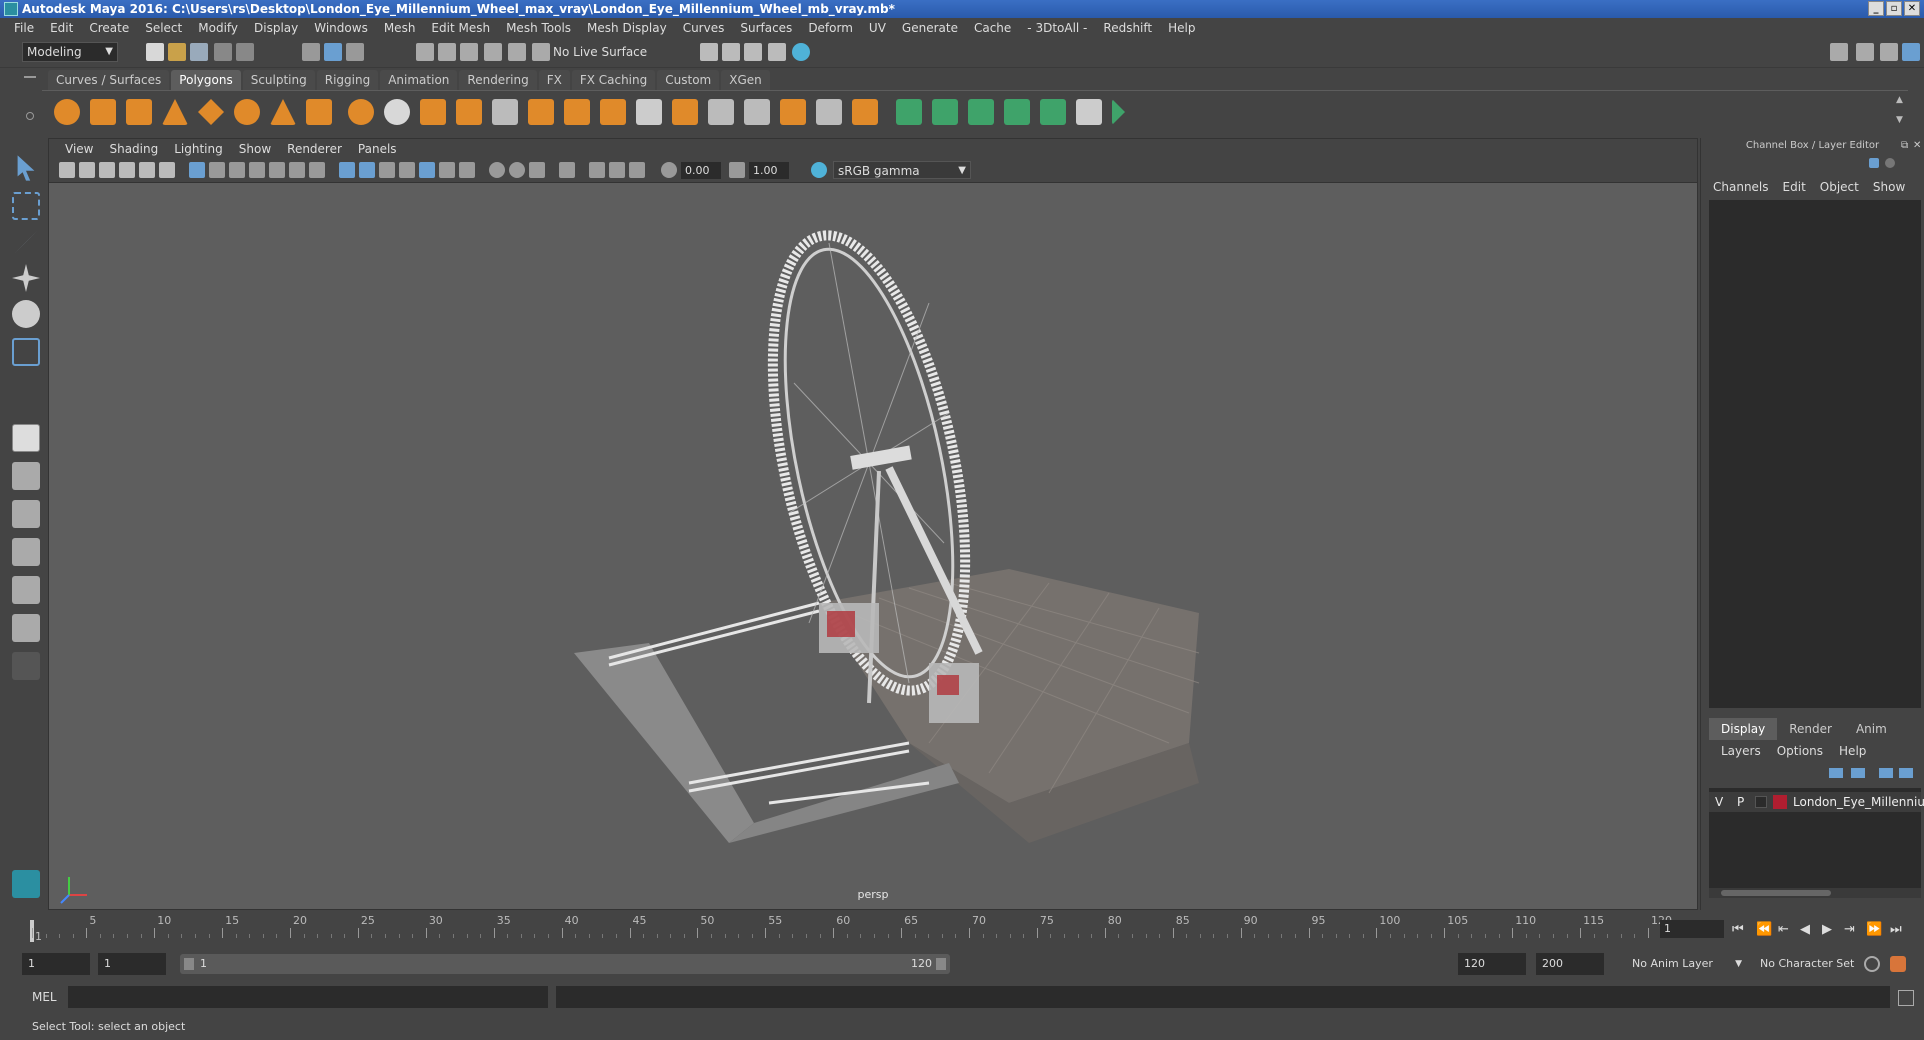  What do you see at coordinates (79, 149) in the screenshot?
I see `viewport-menu-view: View` at bounding box center [79, 149].